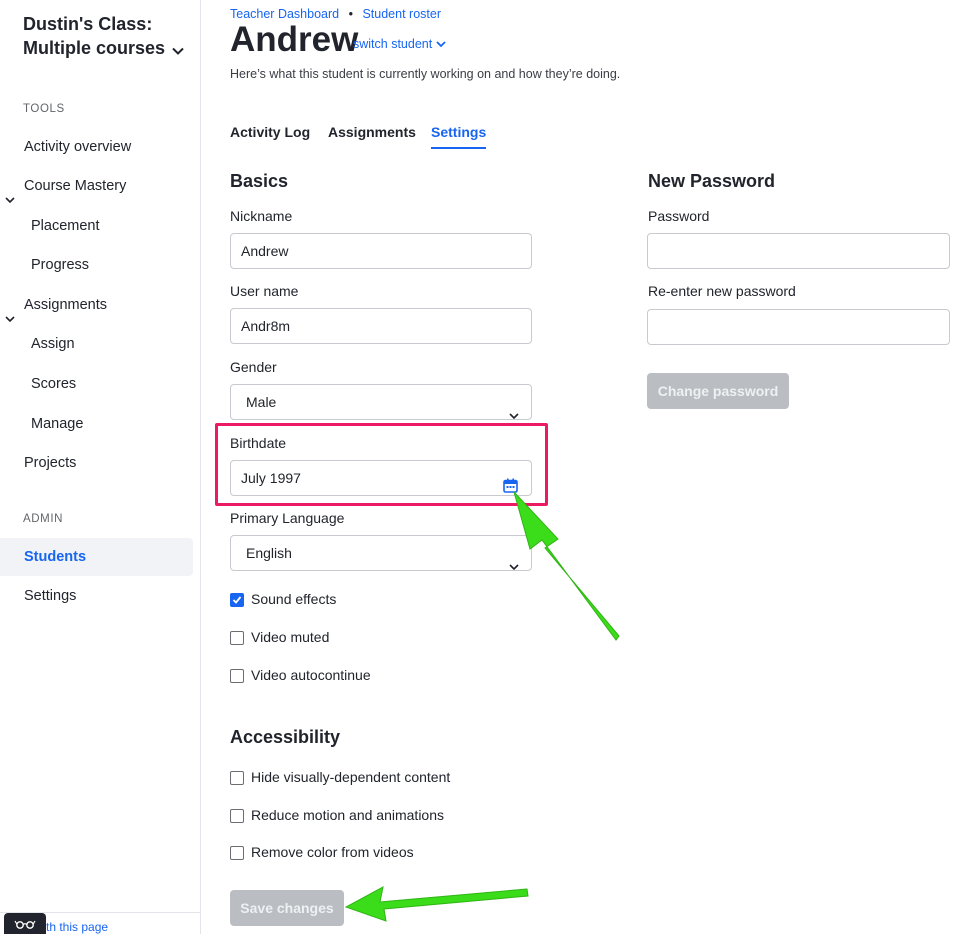  What do you see at coordinates (381, 251) in the screenshot?
I see `nickname-field: Andrew` at bounding box center [381, 251].